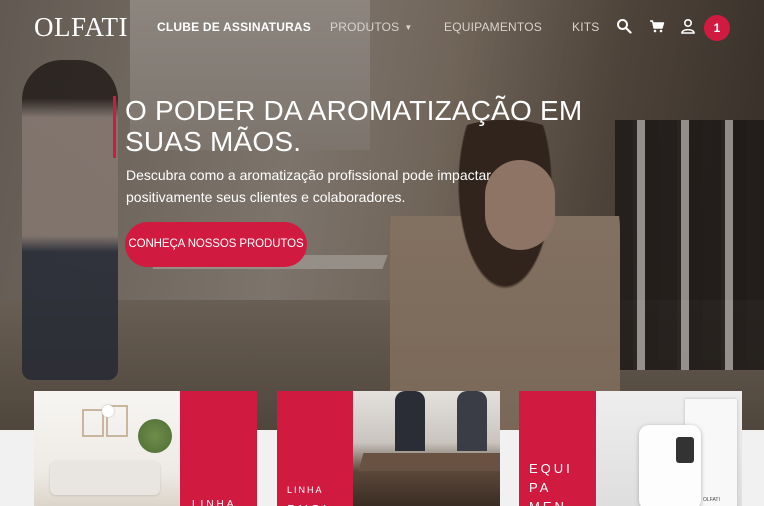 This screenshot has width=764, height=506. I want to click on device-logo: OLFATI, so click(711, 500).